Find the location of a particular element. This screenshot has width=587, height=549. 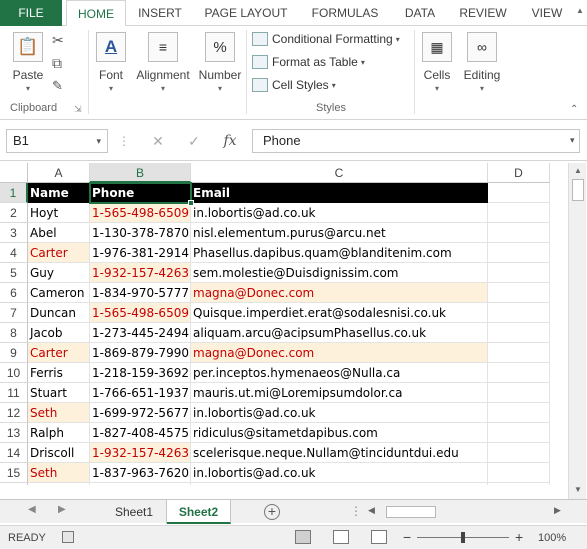

conditional-formatting-button: Conditional Formatting ▾ is located at coordinates (326, 39).